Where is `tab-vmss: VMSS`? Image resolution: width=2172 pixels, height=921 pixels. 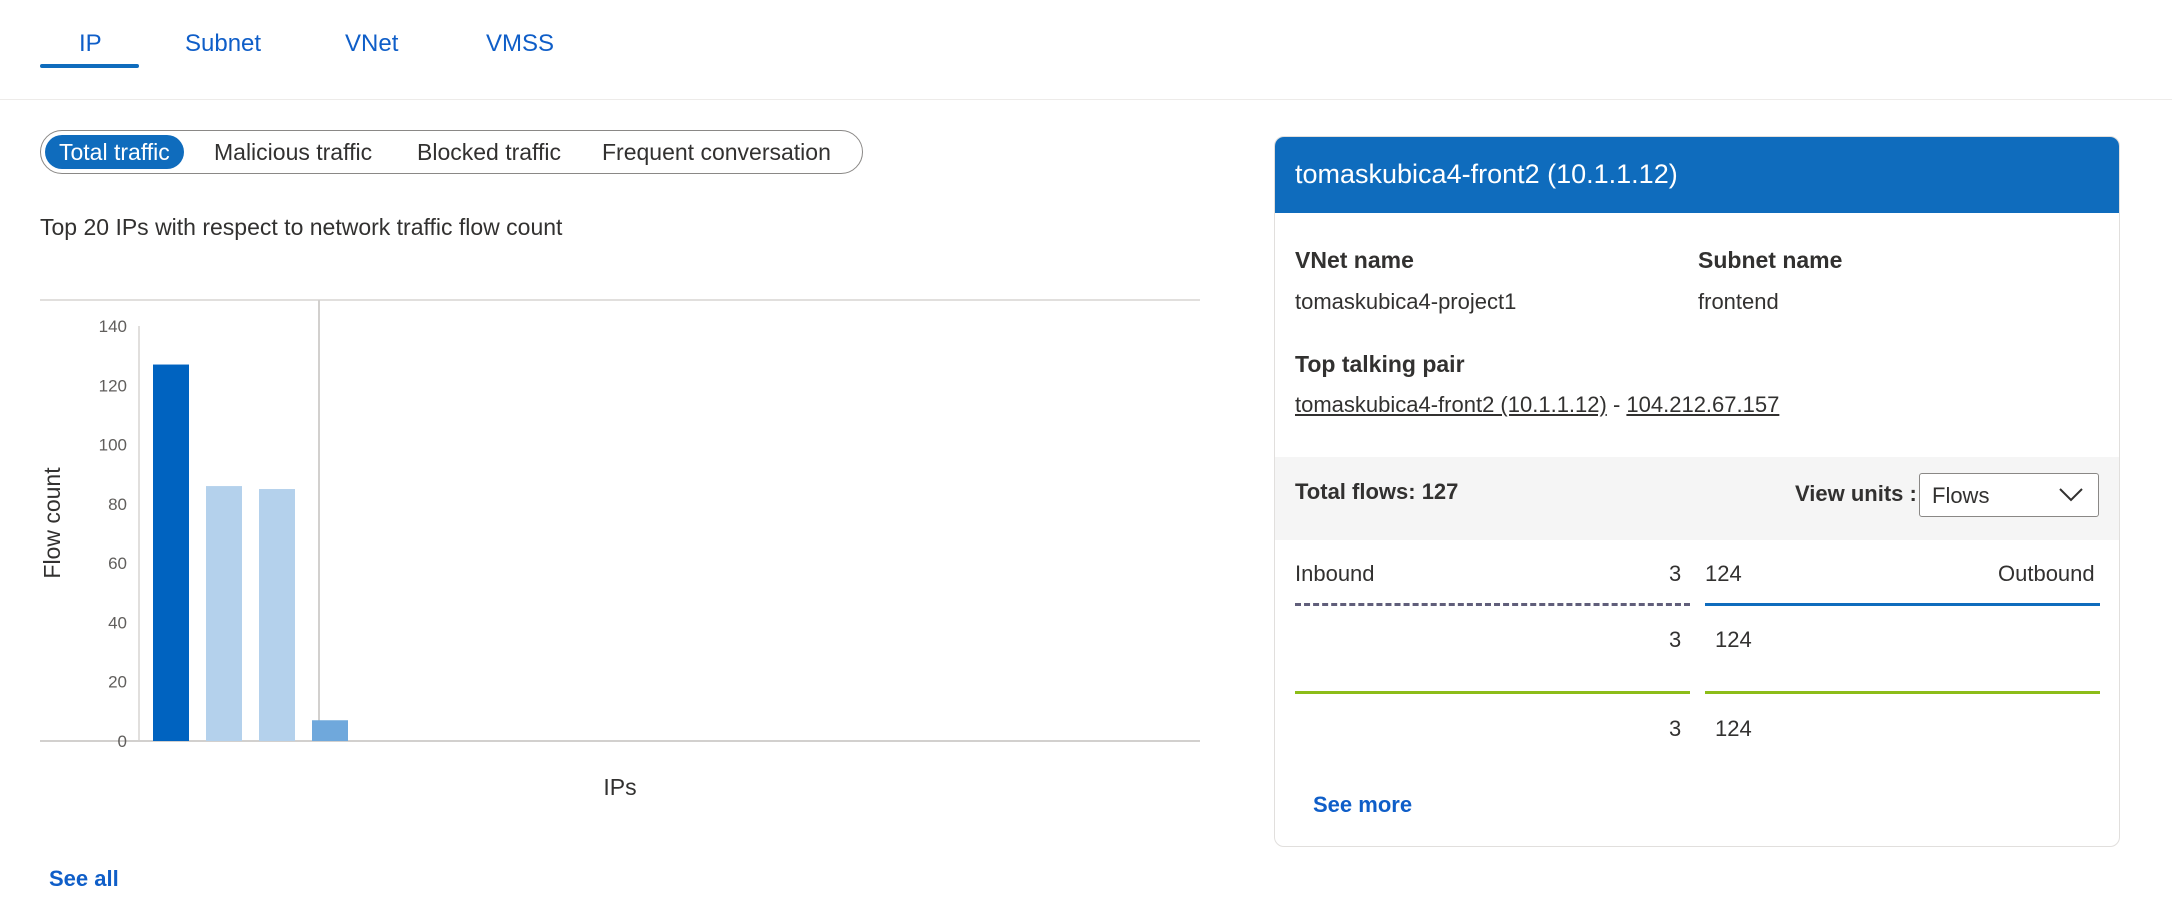 tab-vmss: VMSS is located at coordinates (520, 44).